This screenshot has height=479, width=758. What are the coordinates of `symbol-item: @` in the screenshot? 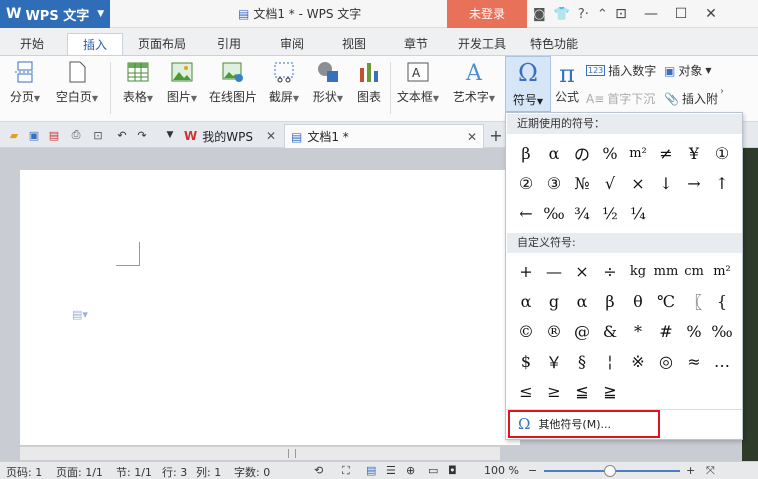 It's located at (582, 331).